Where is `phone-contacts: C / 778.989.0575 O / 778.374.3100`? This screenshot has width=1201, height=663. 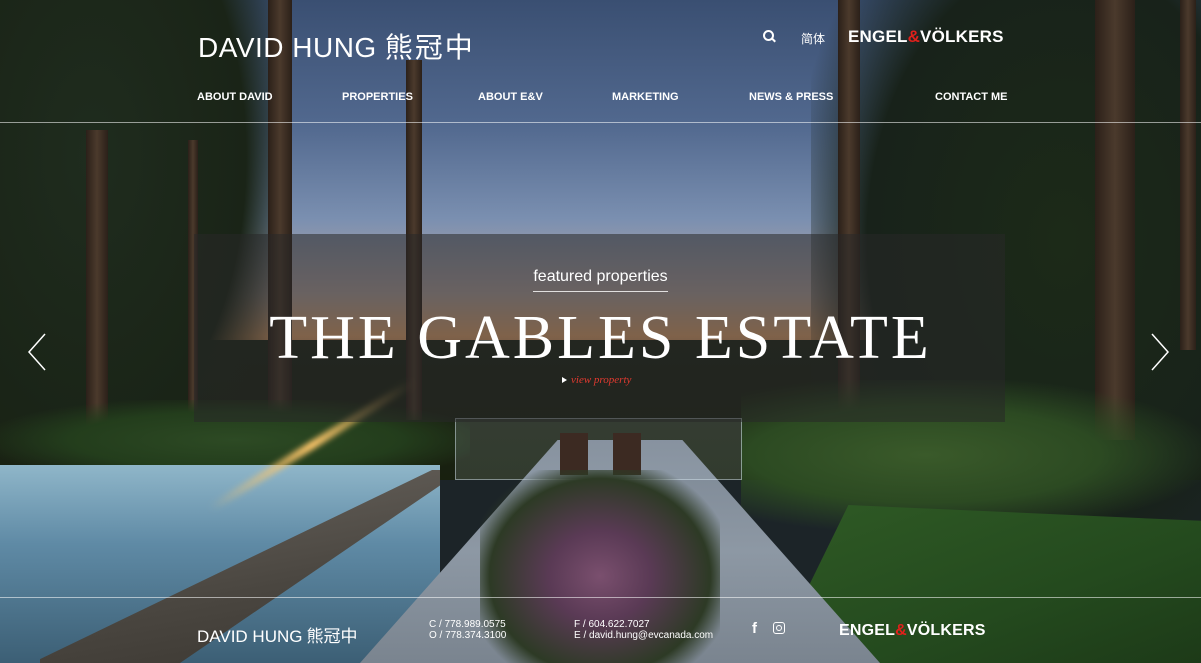 phone-contacts: C / 778.989.0575 O / 778.374.3100 is located at coordinates (467, 630).